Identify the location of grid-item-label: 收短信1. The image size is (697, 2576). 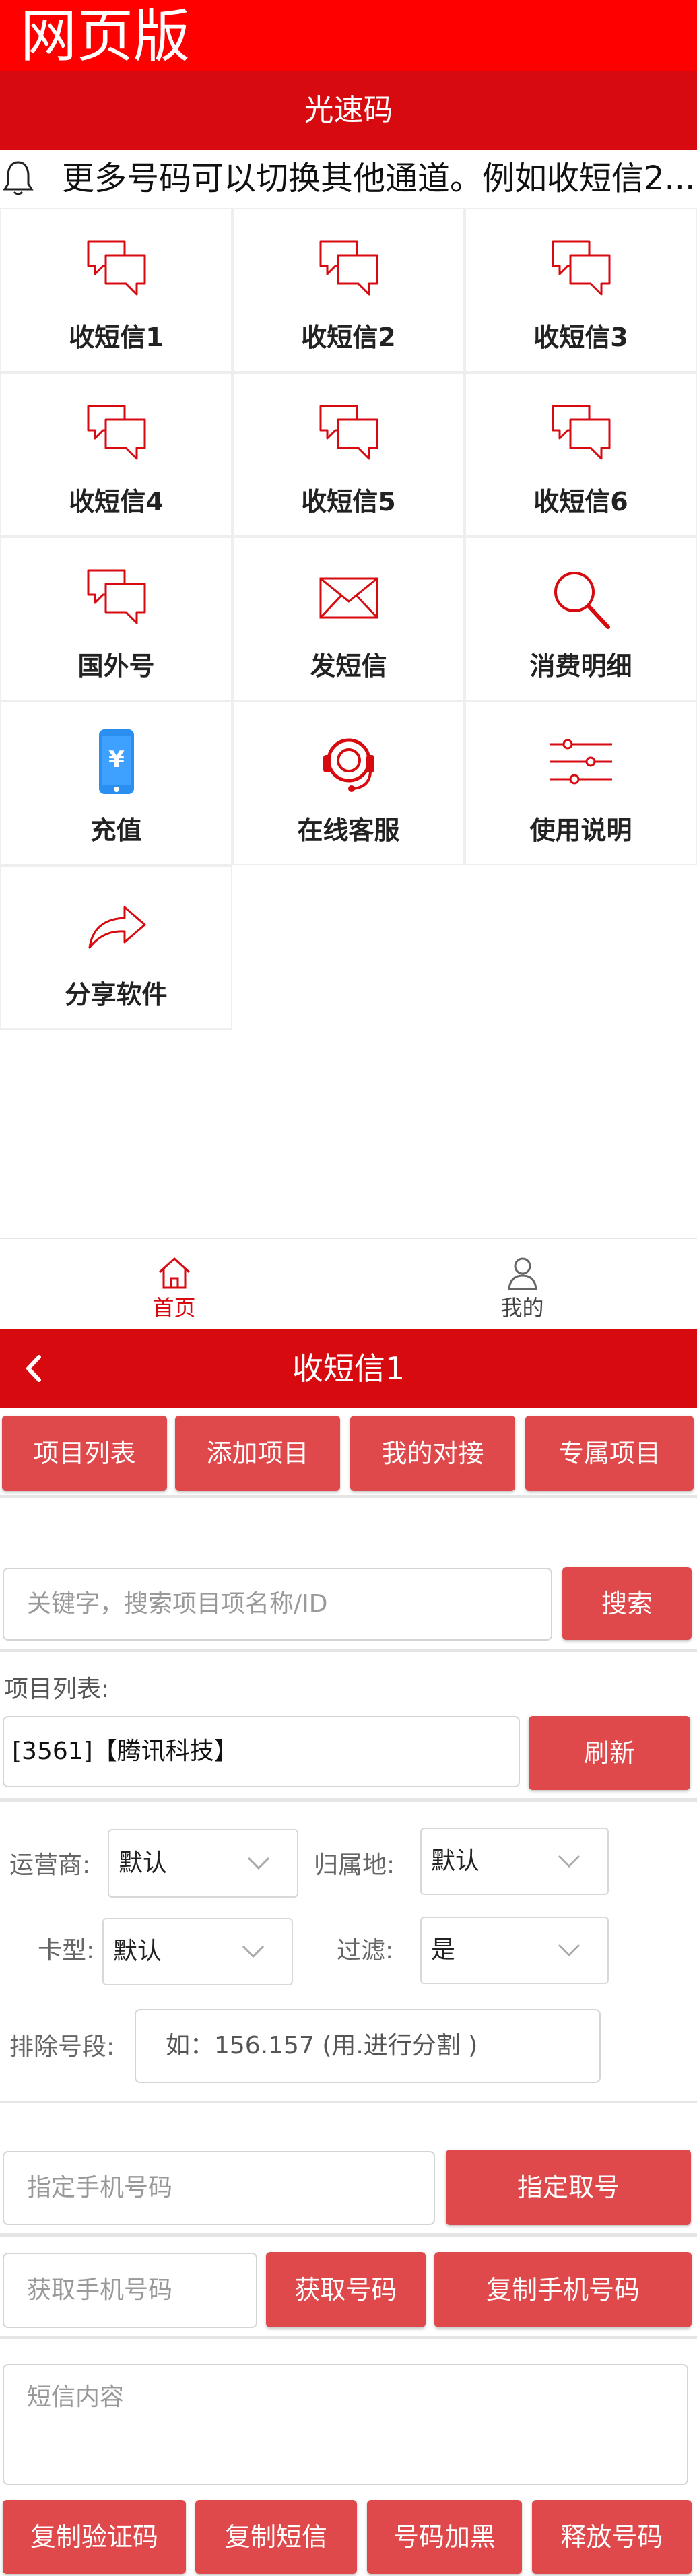
(116, 337).